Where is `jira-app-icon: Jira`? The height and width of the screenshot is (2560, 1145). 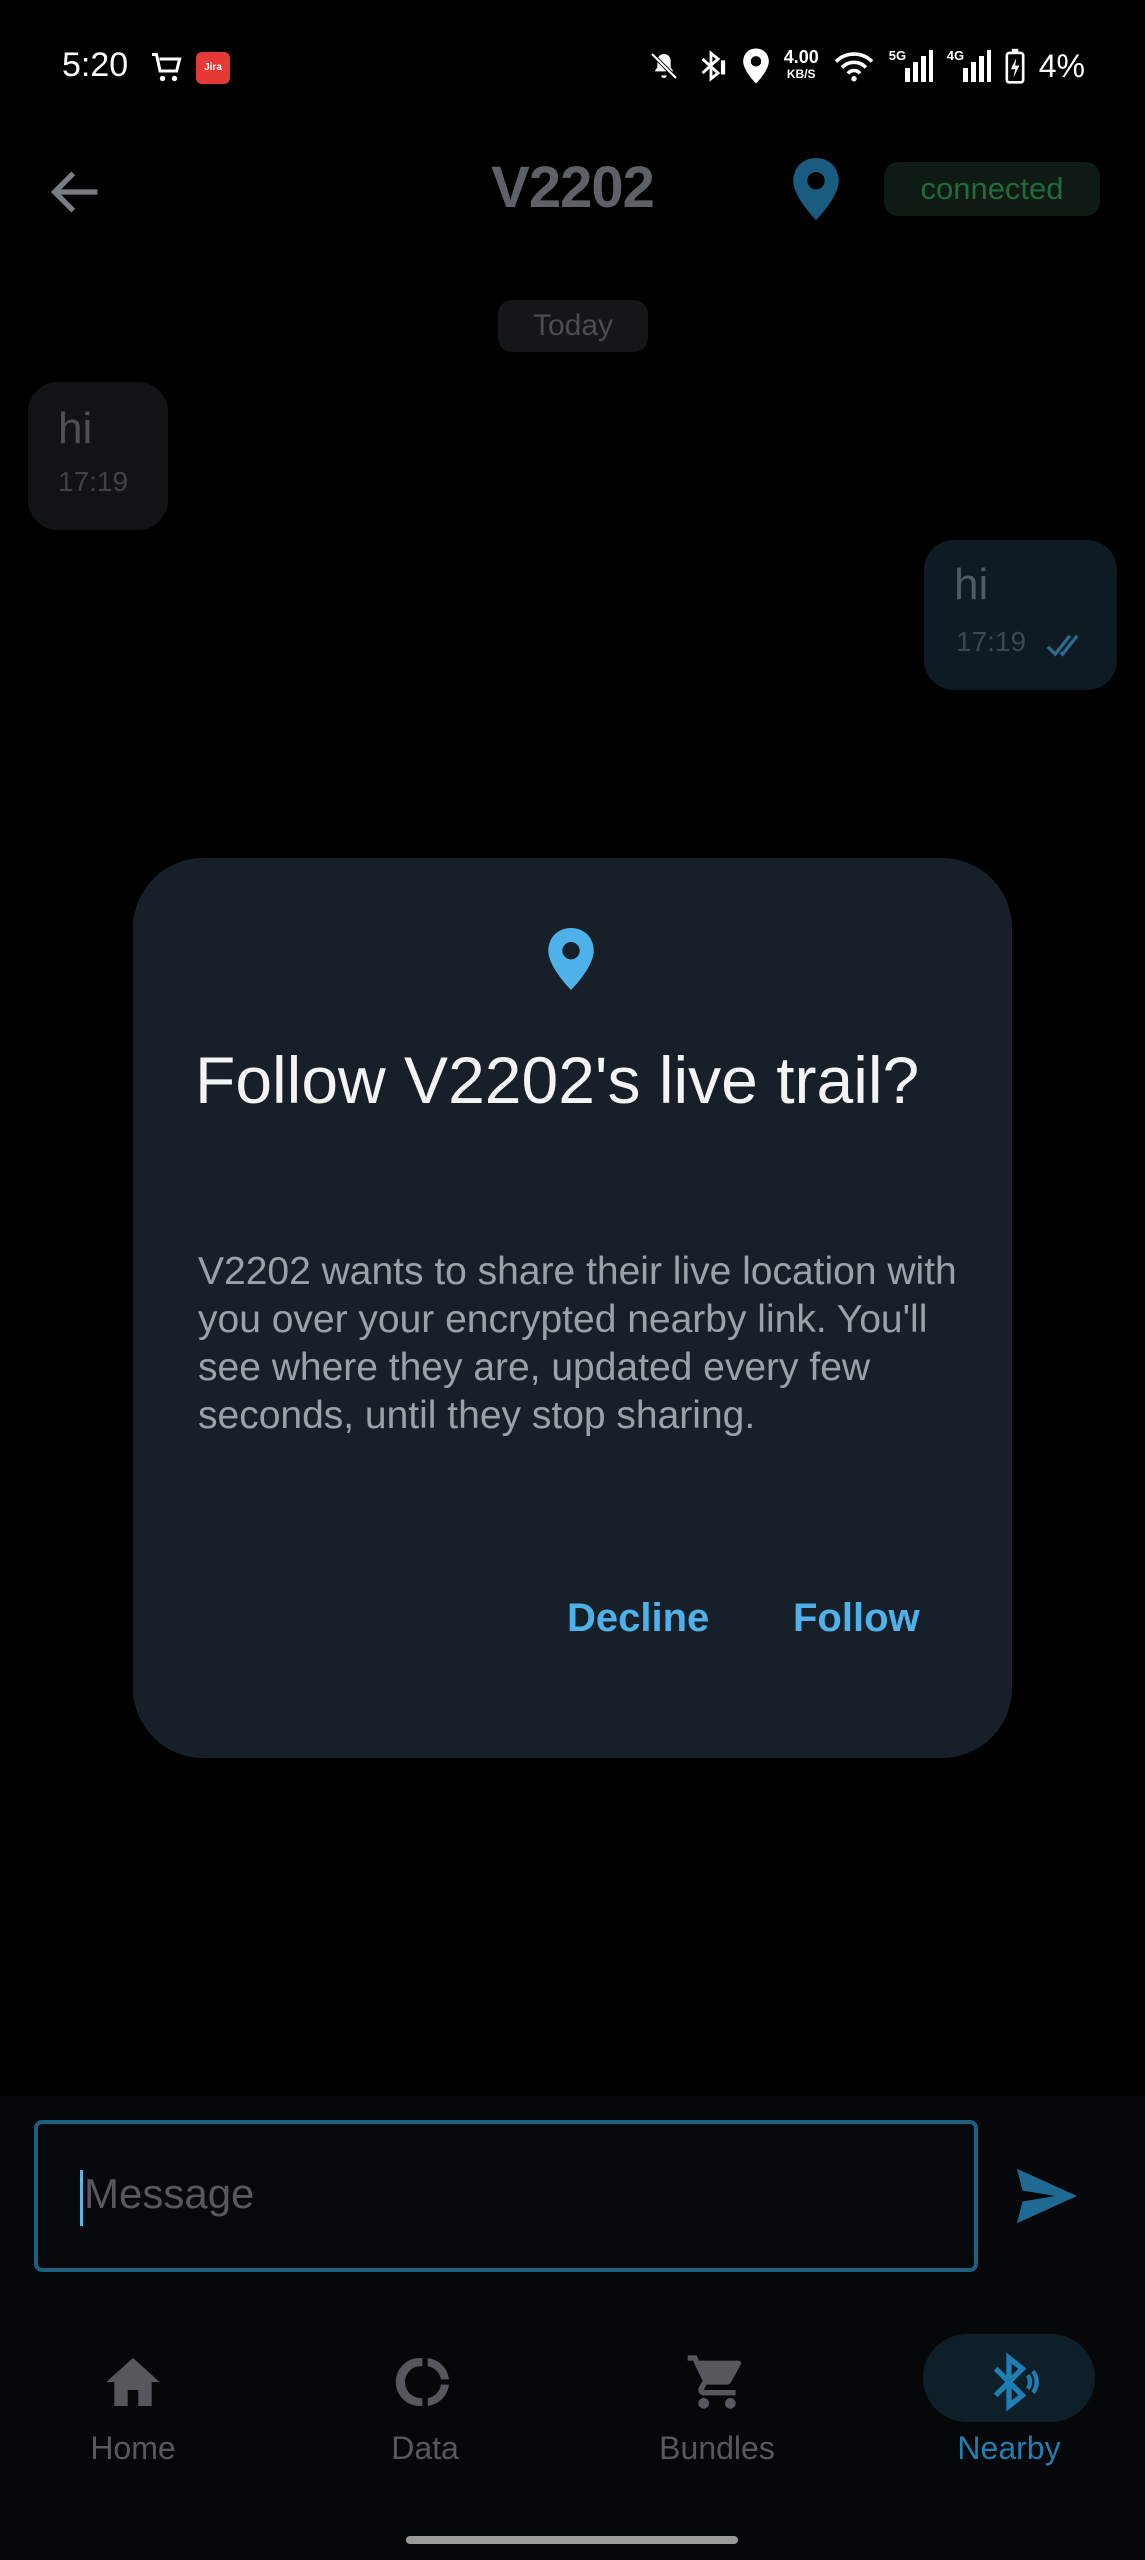 jira-app-icon: Jira is located at coordinates (213, 68).